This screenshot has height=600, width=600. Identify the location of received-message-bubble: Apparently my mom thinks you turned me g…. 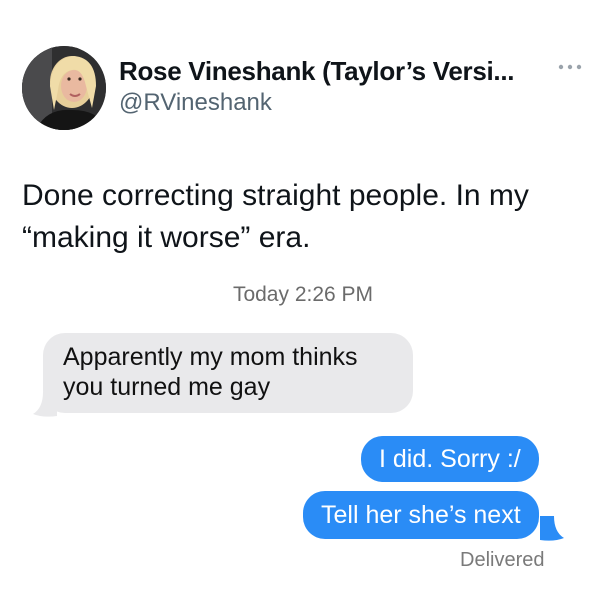
(228, 373).